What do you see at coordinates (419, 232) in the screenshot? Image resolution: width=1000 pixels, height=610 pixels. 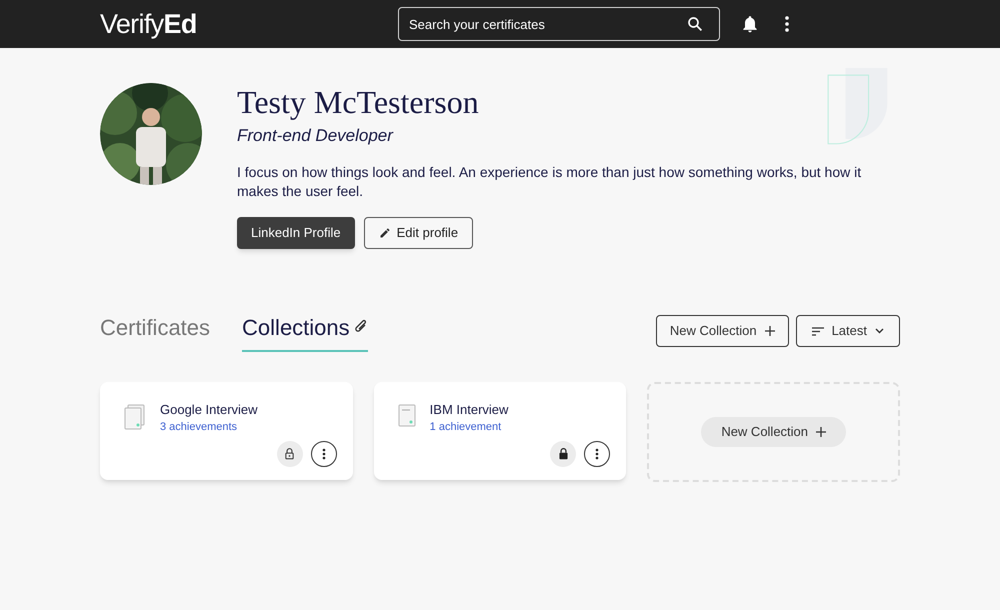 I see `edit-profile-button: Edit profile` at bounding box center [419, 232].